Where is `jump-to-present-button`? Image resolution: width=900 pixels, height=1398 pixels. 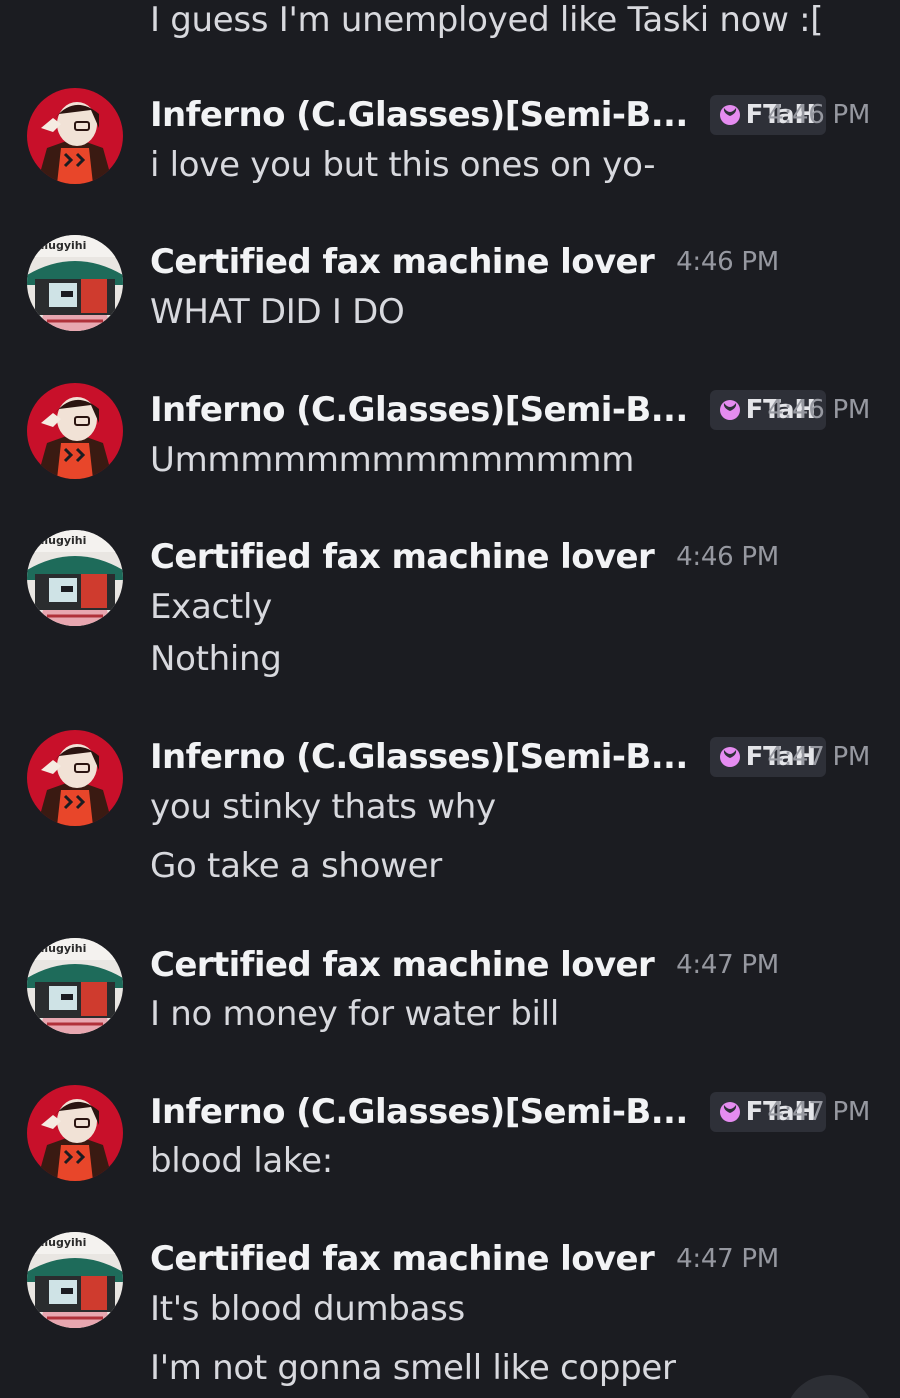 jump-to-present-button is located at coordinates (830, 1386).